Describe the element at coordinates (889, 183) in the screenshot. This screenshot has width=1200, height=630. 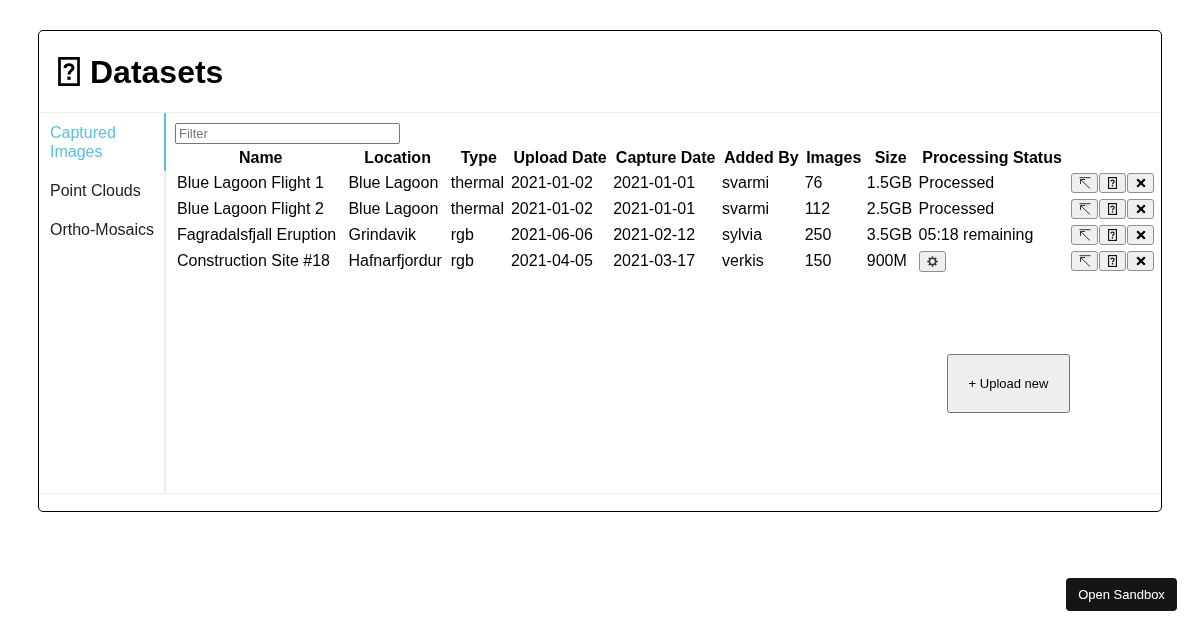
I see `table-cell-text: 1.5GB` at that location.